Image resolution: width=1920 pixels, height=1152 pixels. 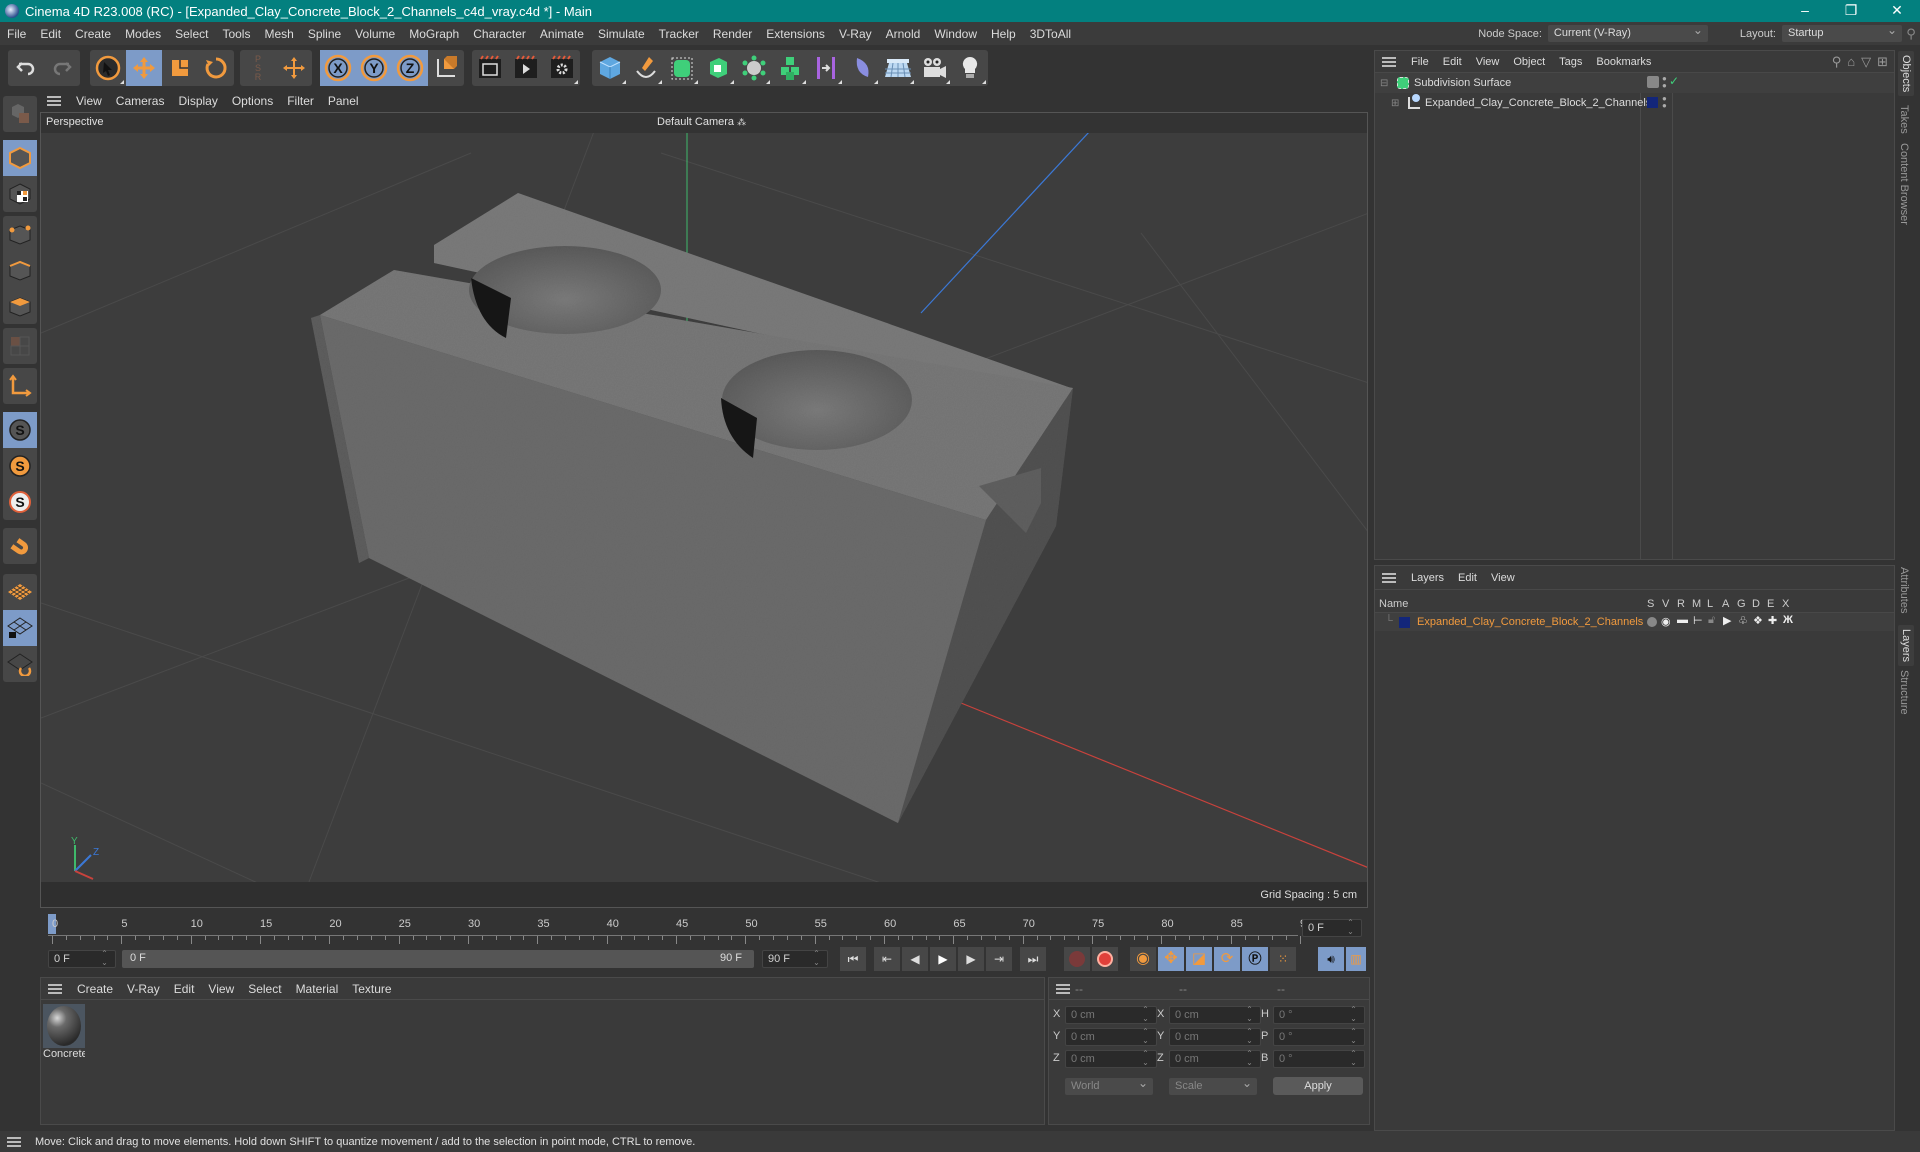 I want to click on new-view-icon: ⊞, so click(x=1882, y=62).